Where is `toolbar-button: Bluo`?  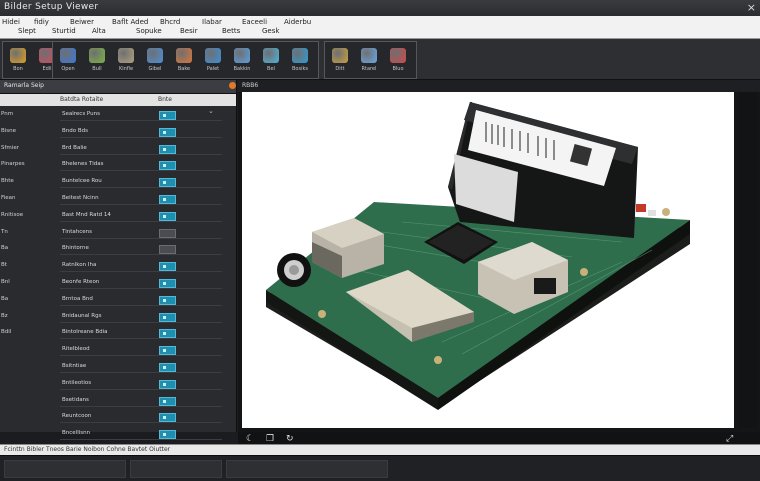 toolbar-button: Bluo is located at coordinates (398, 61).